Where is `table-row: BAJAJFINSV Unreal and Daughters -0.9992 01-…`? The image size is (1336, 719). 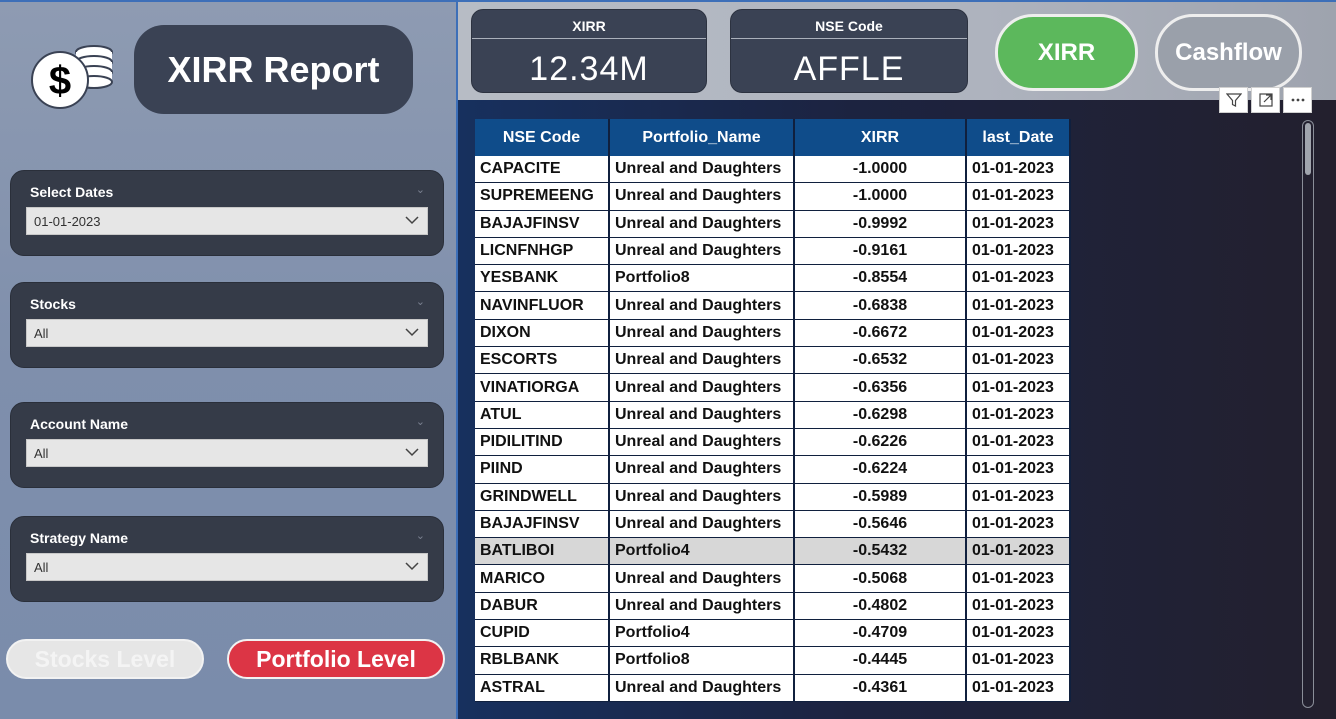 table-row: BAJAJFINSV Unreal and Daughters -0.9992 01-… is located at coordinates (773, 224).